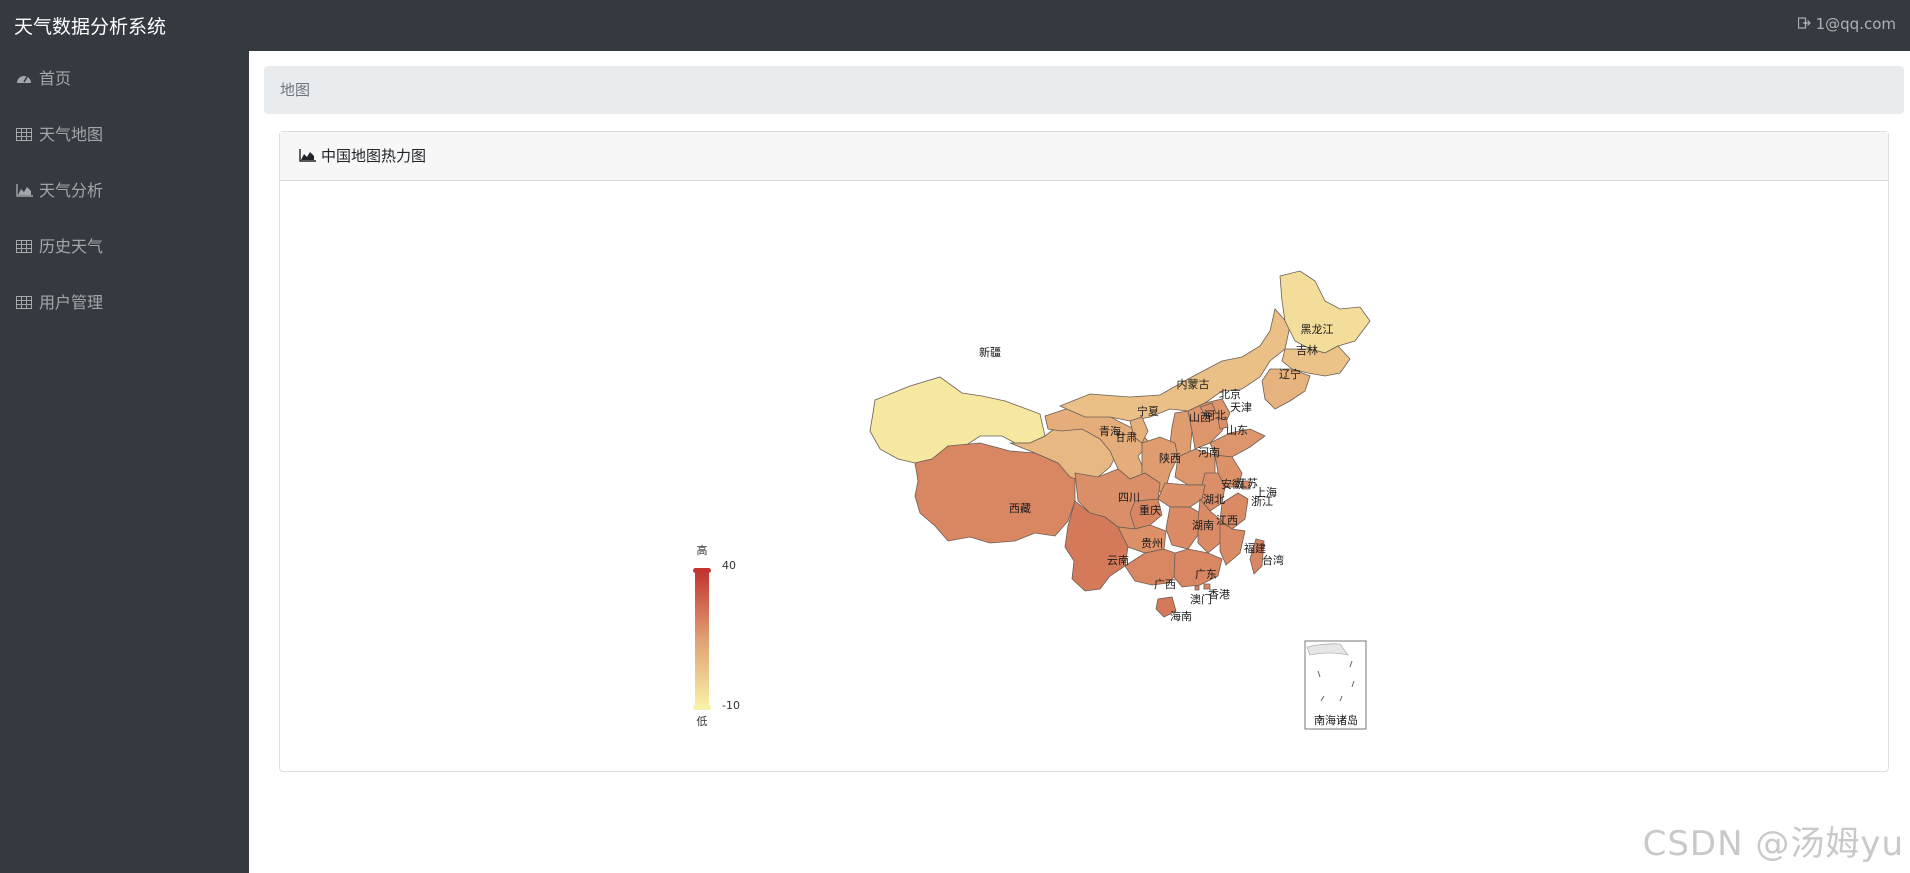 The width and height of the screenshot is (1910, 873). I want to click on province-澳门, so click(1197, 588).